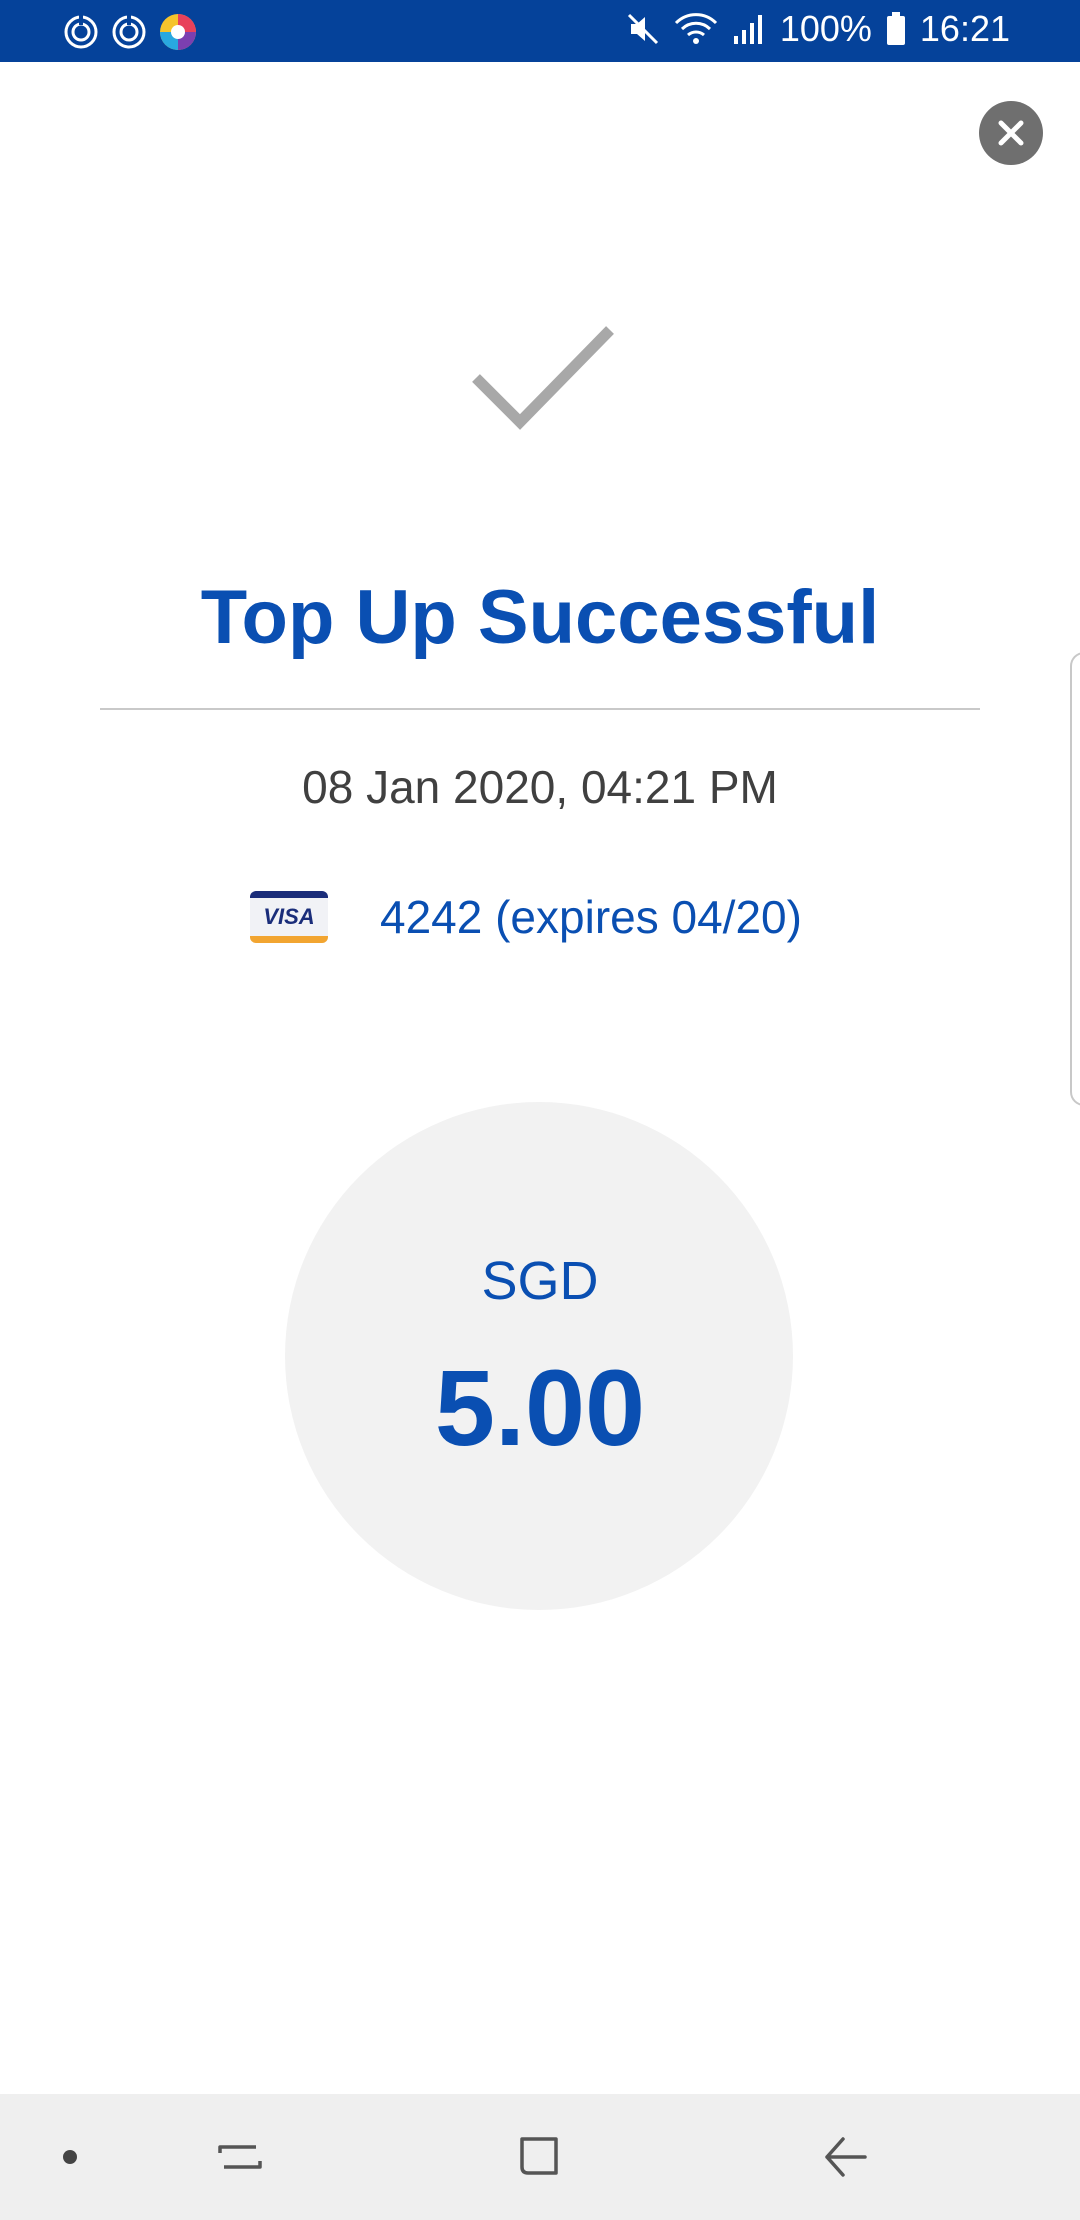 The image size is (1080, 2220). Describe the element at coordinates (896, 29) in the screenshot. I see `battery-icon` at that location.